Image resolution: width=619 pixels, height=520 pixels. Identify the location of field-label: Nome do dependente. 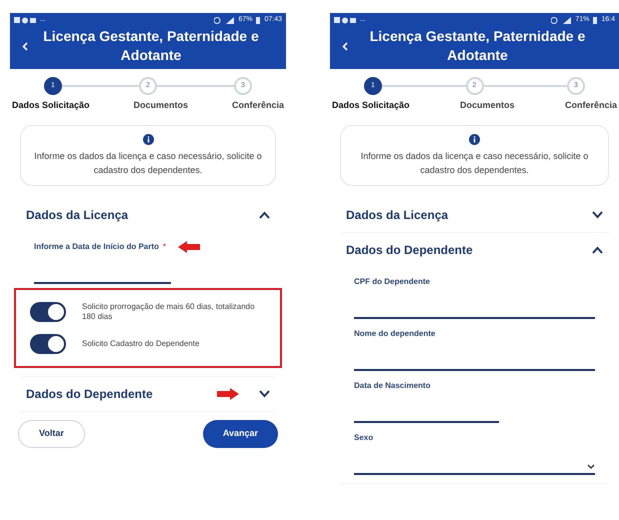
(395, 334).